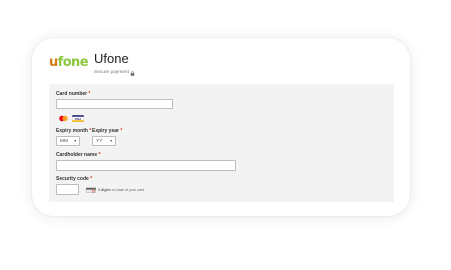 The image size is (451, 270). I want to click on card-number-label: Card number *, so click(73, 94).